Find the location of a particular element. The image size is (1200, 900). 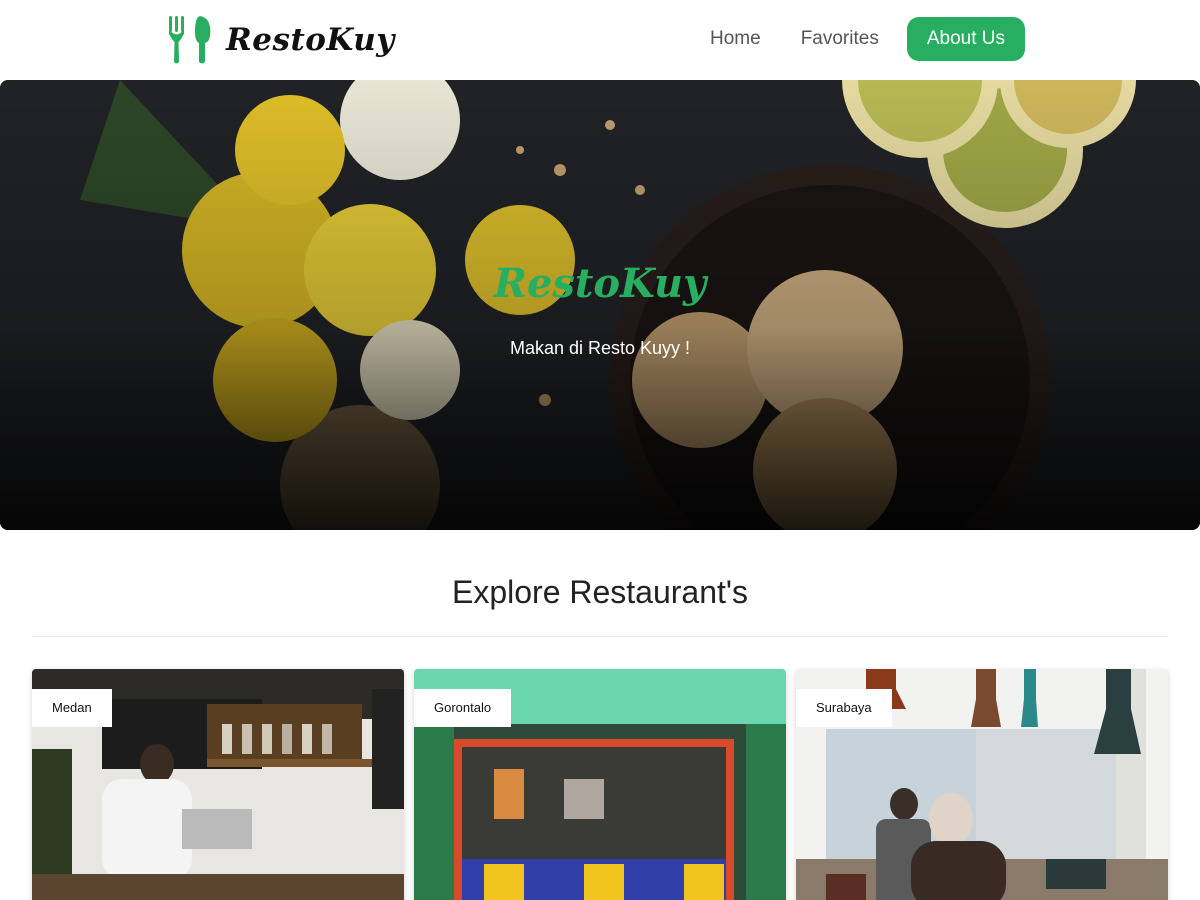

hero-subtitle: Makan di Resto Kuyy ! is located at coordinates (600, 348).